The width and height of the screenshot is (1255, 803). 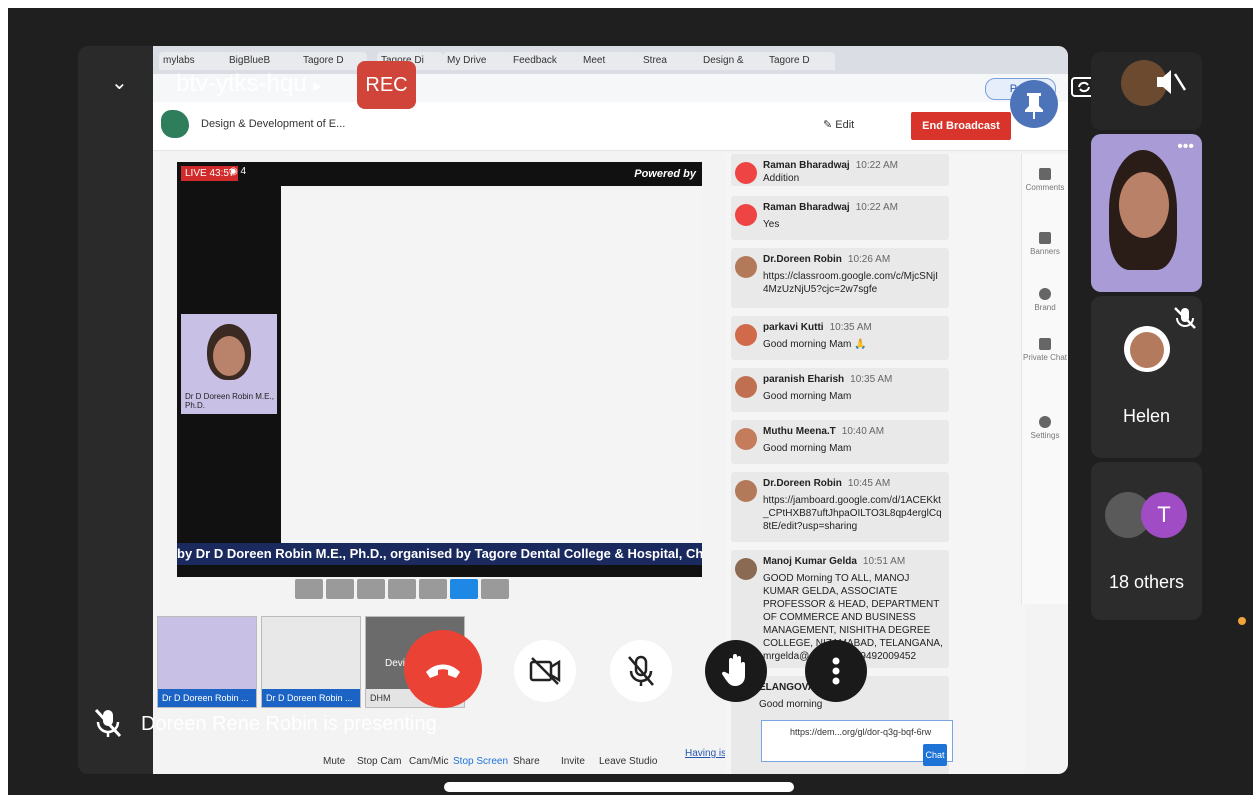 I want to click on comment-author: parkavi Kutti 10:35 AM, so click(x=817, y=327).